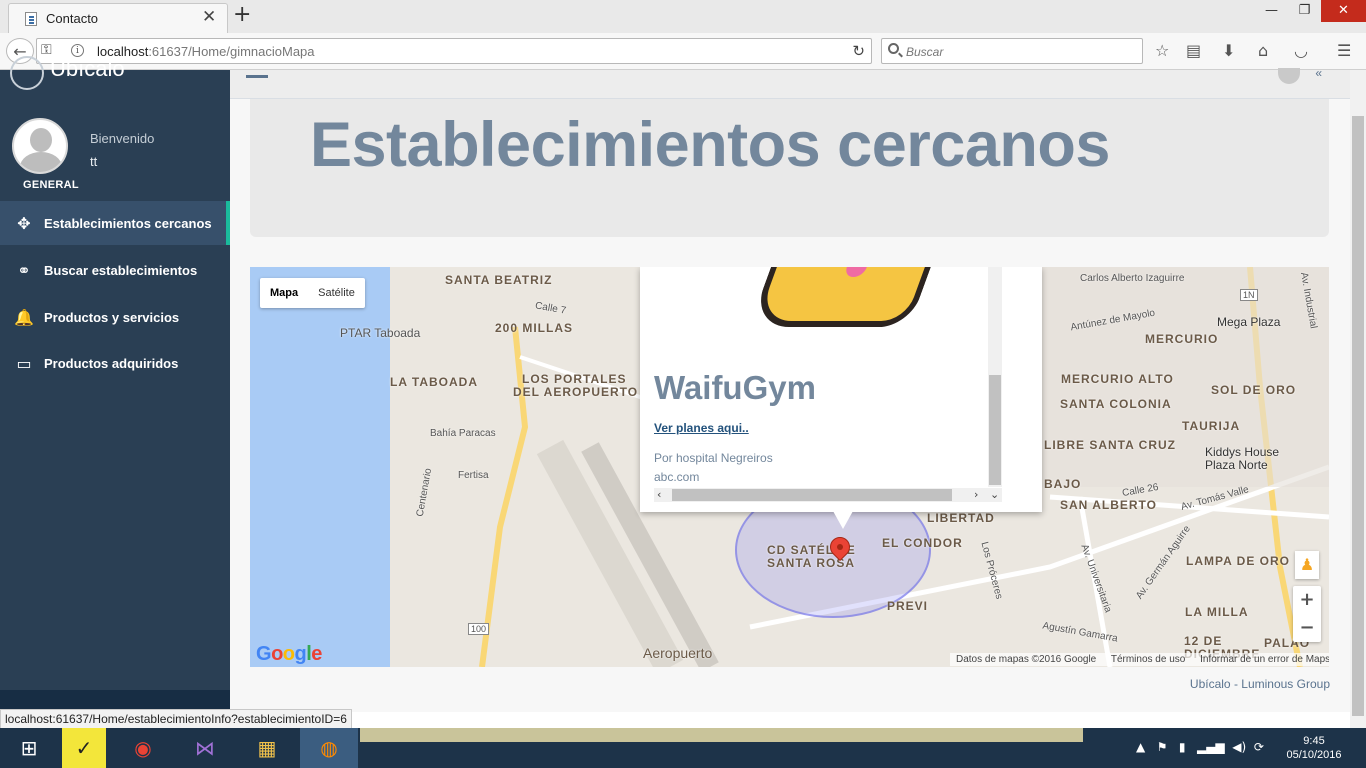 The height and width of the screenshot is (768, 1366). What do you see at coordinates (1301, 50) in the screenshot?
I see `pocket-icon: ◡` at bounding box center [1301, 50].